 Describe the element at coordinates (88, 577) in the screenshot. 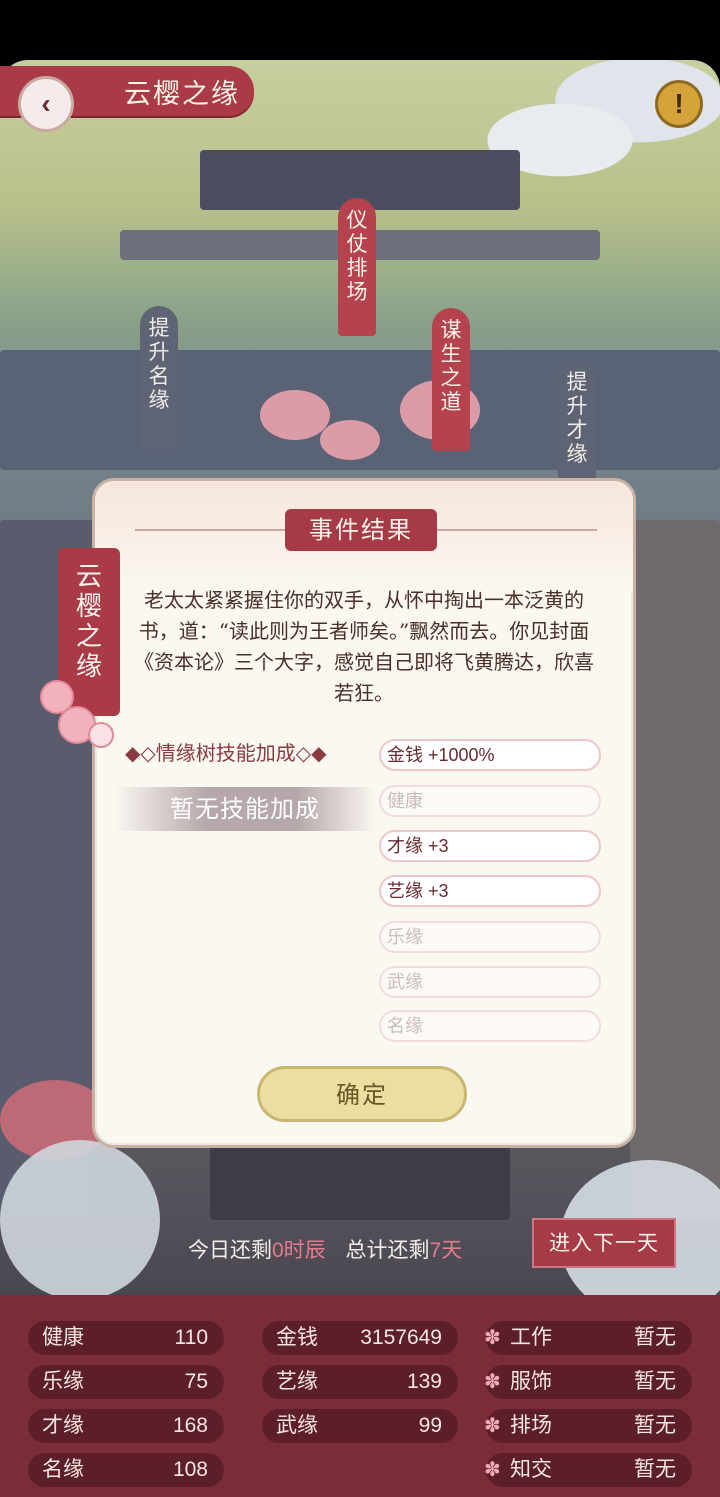

I see `ribbon-char: 云` at that location.